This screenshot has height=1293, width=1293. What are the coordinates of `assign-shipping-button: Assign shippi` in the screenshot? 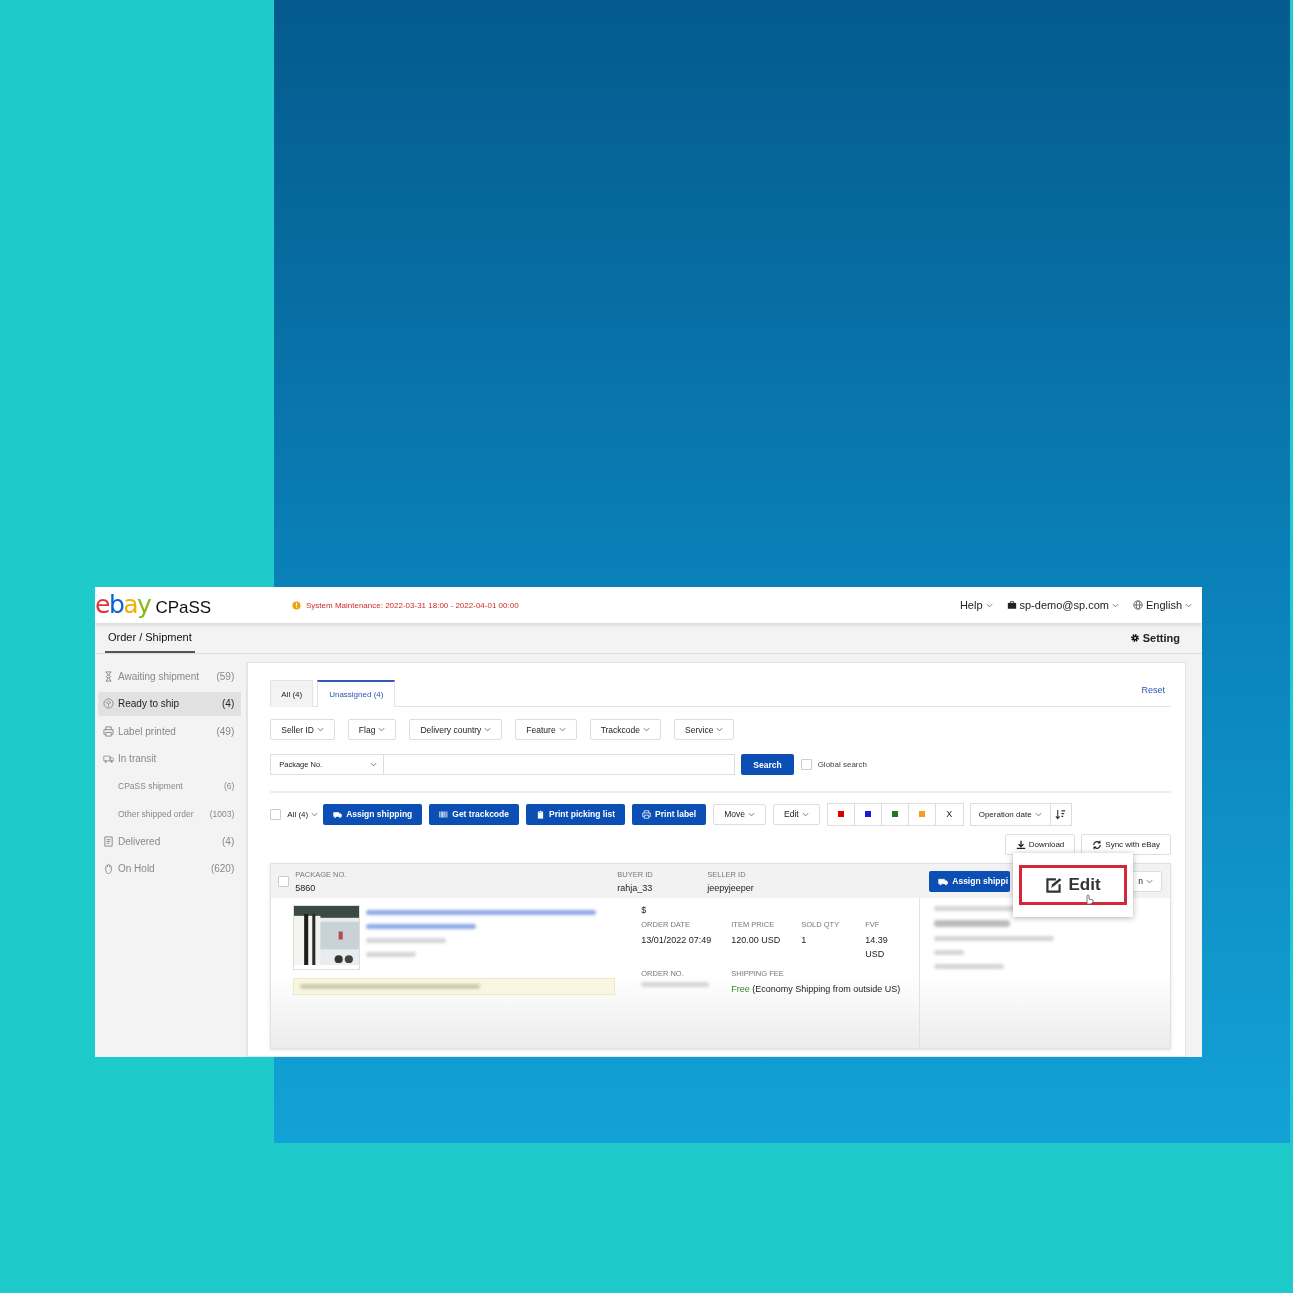 It's located at (969, 881).